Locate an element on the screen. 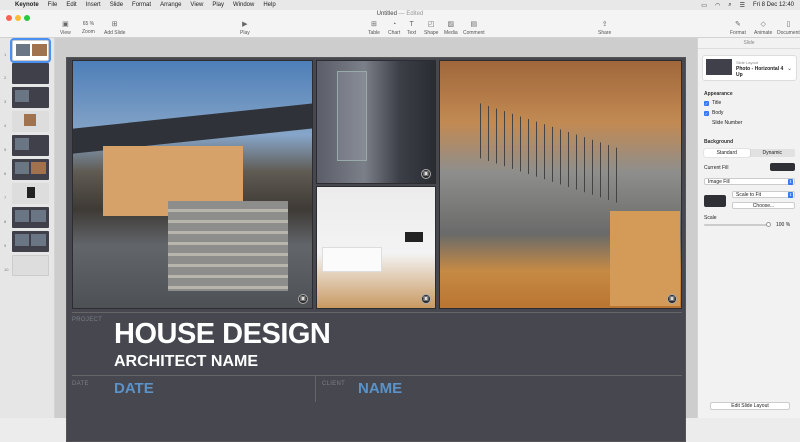  table-button: ⊞ Table is located at coordinates (374, 28).